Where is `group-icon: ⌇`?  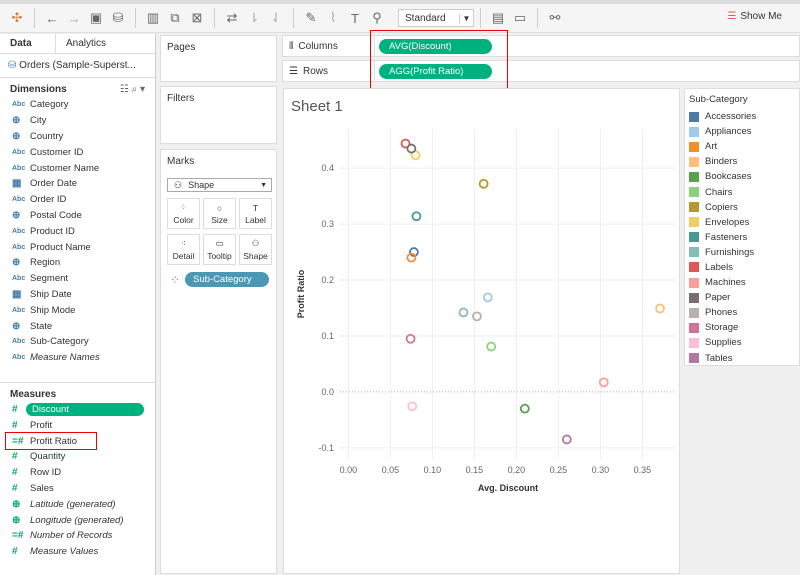
group-icon: ⌇ is located at coordinates (333, 18).